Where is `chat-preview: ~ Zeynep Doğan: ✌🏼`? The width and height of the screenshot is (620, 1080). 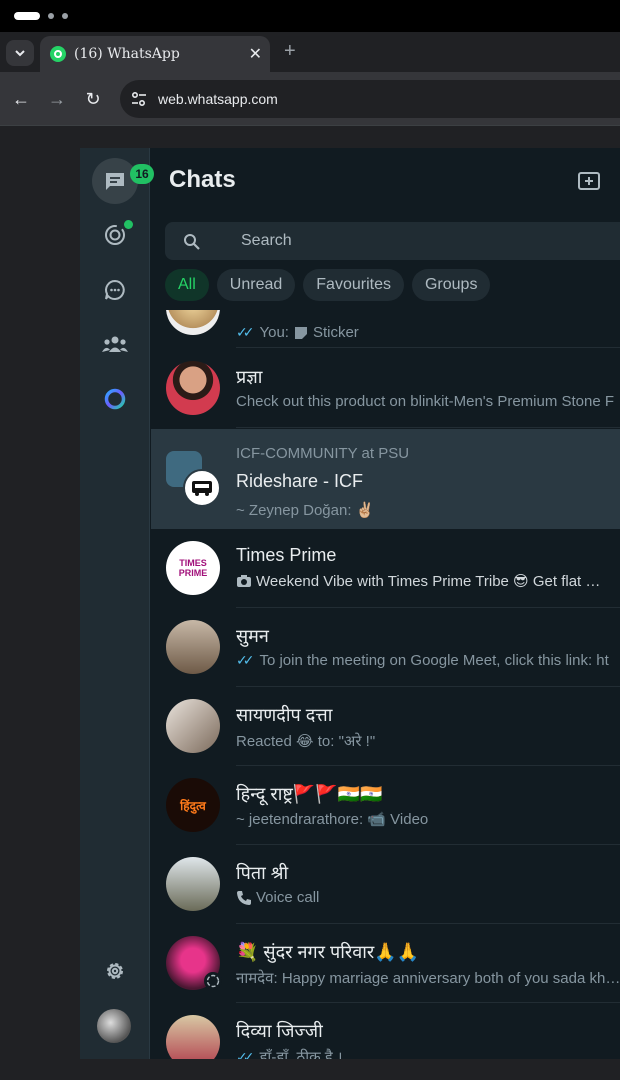
chat-preview: ~ Zeynep Doğan: ✌🏼 is located at coordinates (305, 510).